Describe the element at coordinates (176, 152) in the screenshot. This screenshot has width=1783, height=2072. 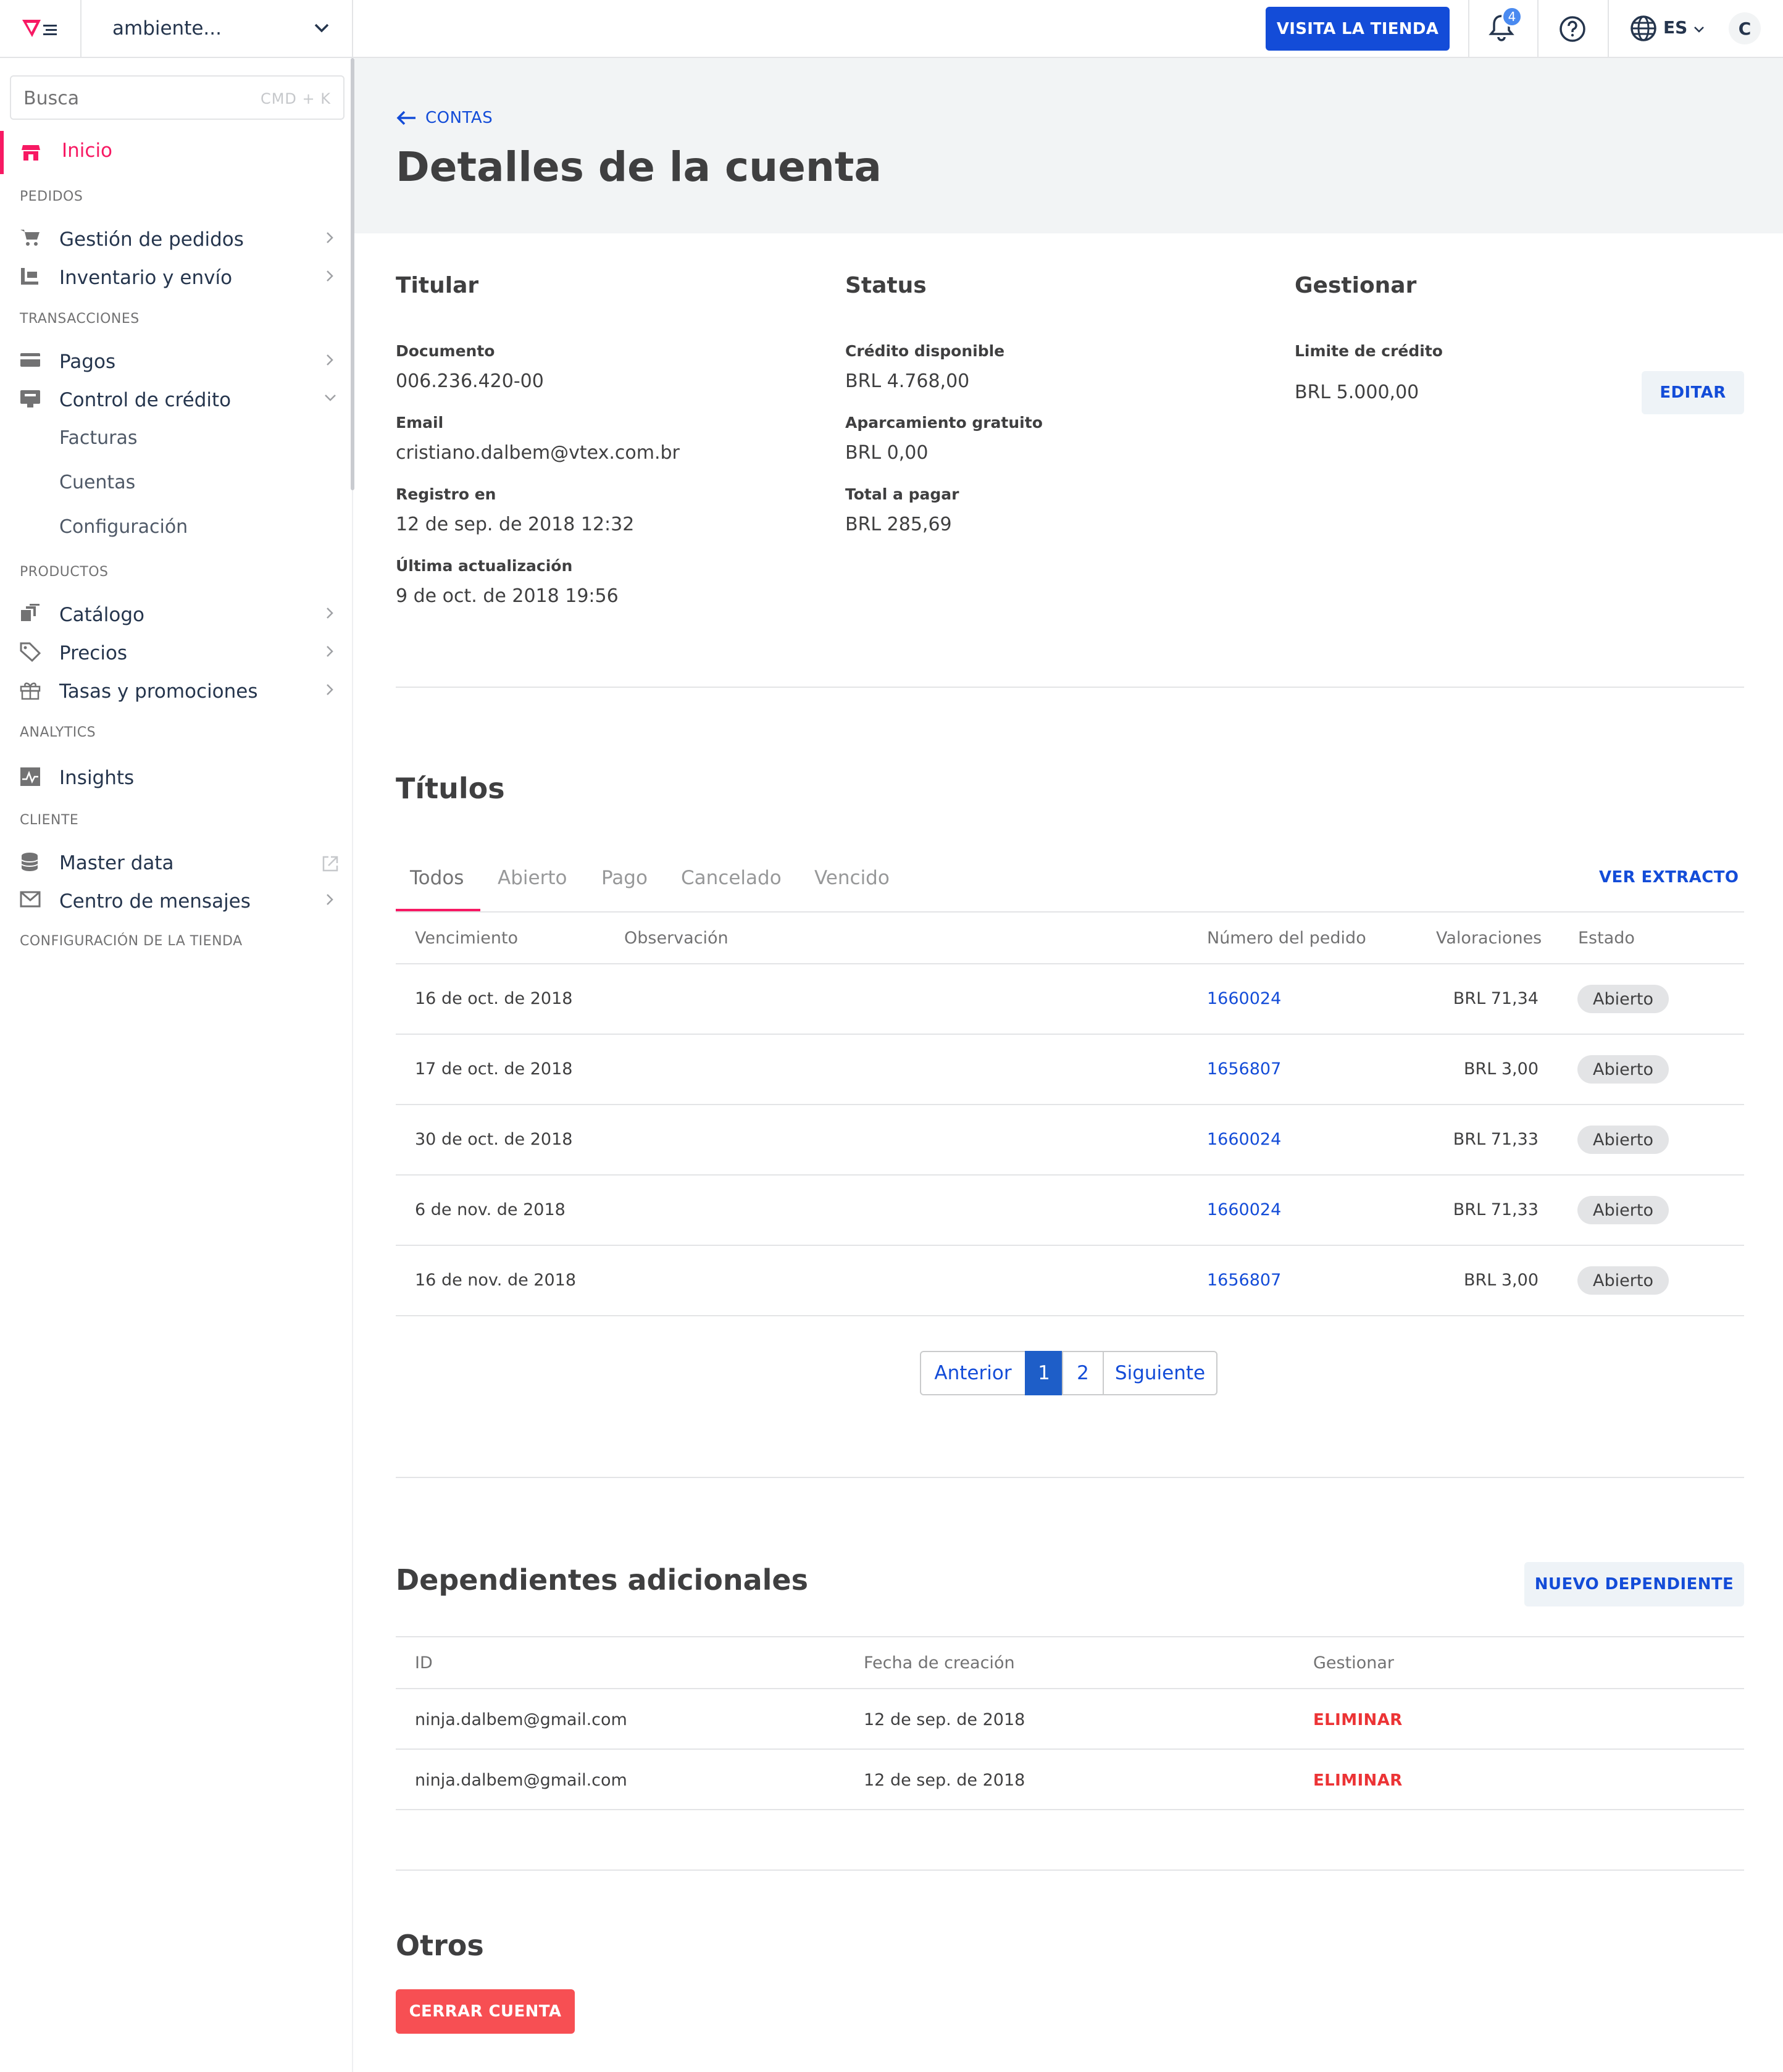
I see `sidebar-item-home: Inicio` at that location.